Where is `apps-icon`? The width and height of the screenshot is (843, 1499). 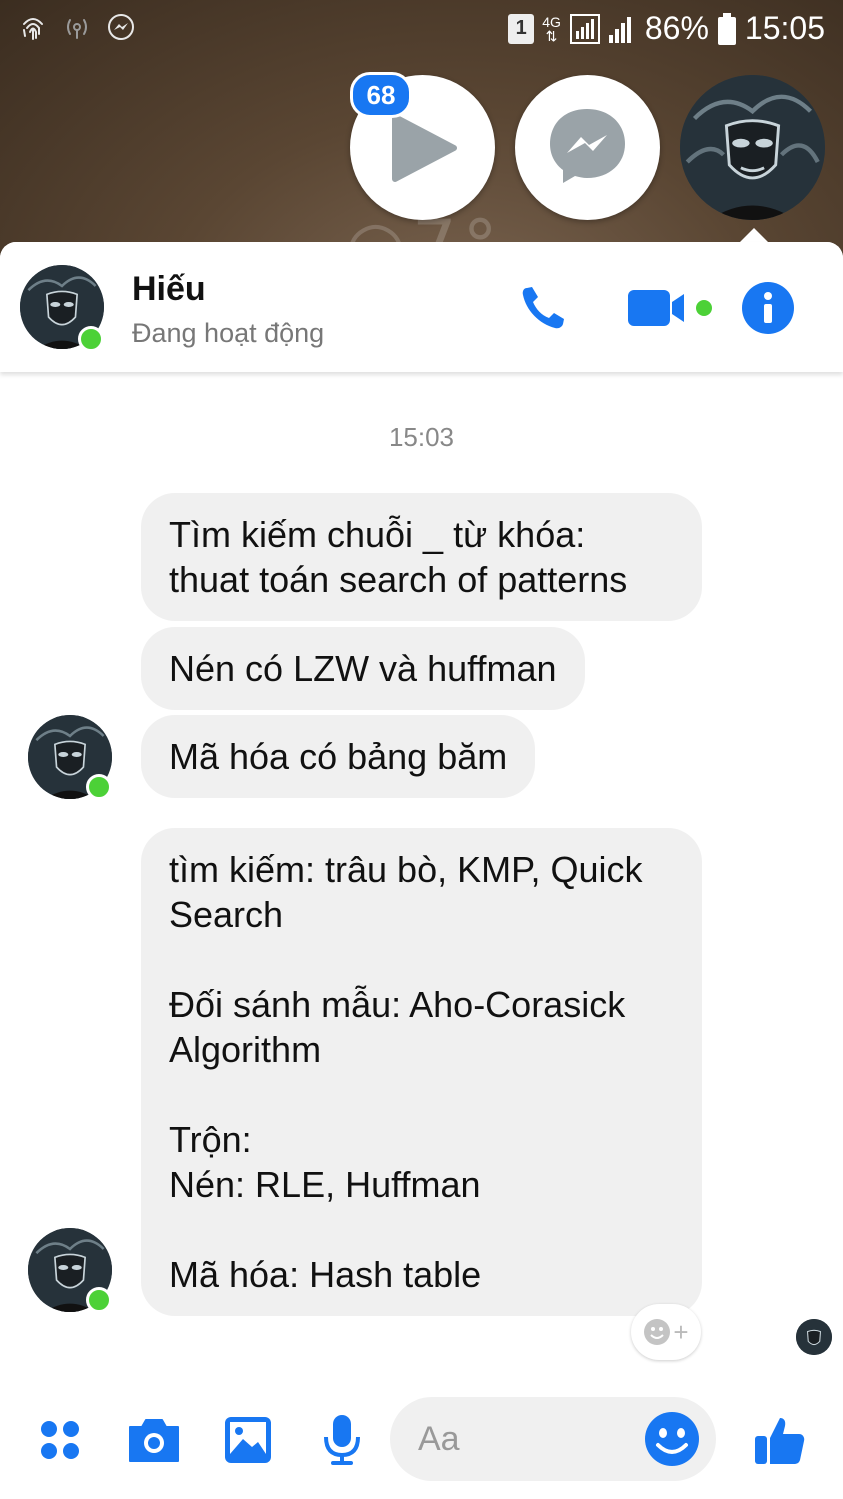 apps-icon is located at coordinates (60, 1440).